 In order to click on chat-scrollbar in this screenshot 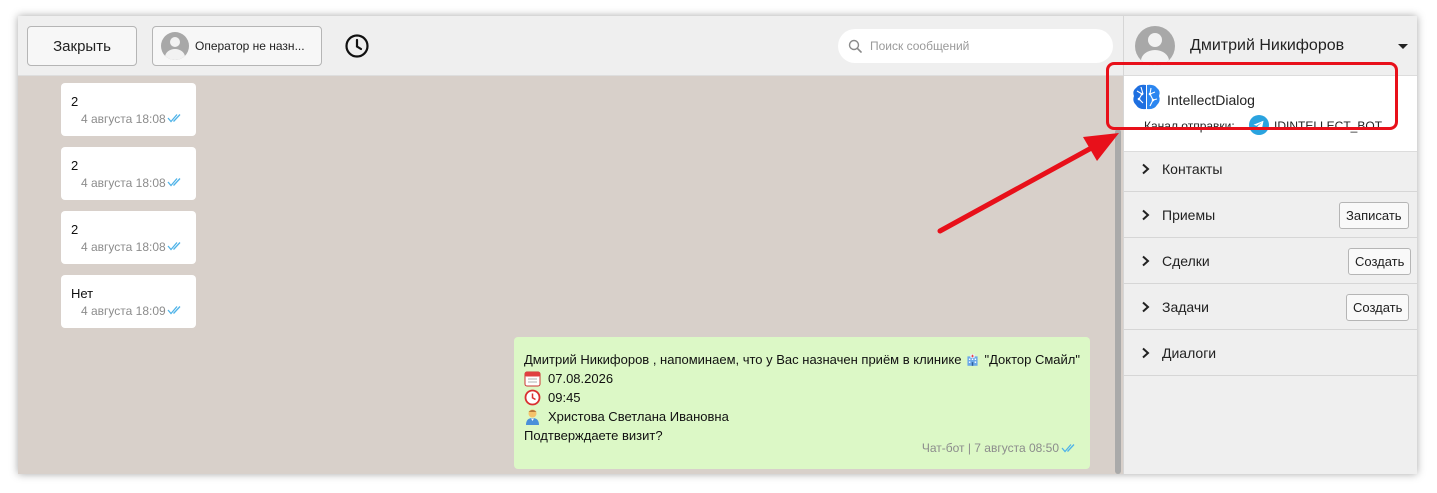, I will do `click(1118, 301)`.